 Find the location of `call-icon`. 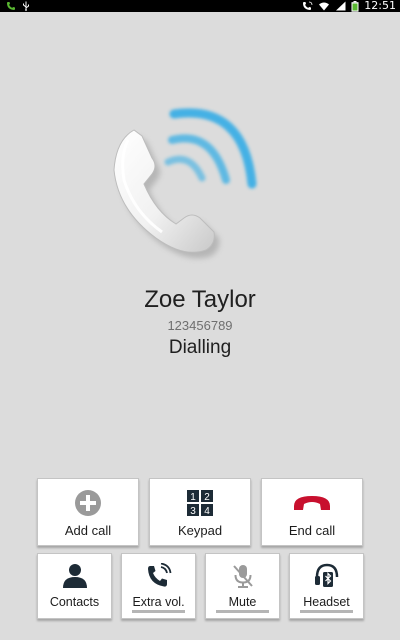

call-icon is located at coordinates (11, 6).